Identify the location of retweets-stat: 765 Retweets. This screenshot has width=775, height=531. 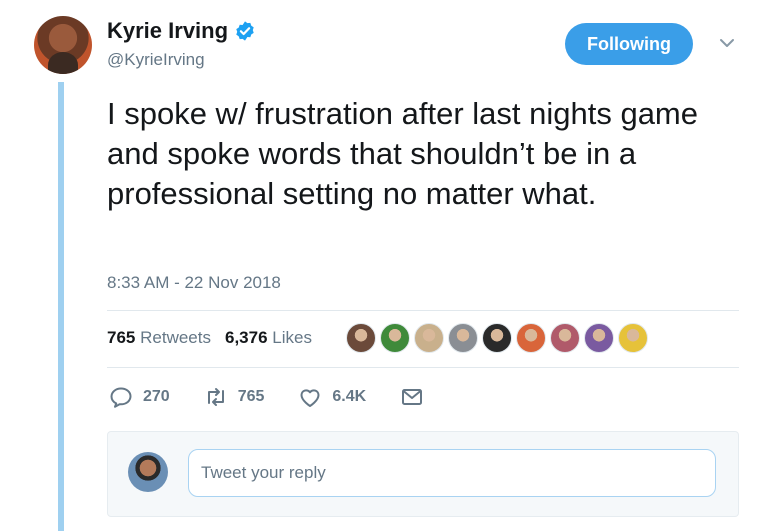
(159, 338).